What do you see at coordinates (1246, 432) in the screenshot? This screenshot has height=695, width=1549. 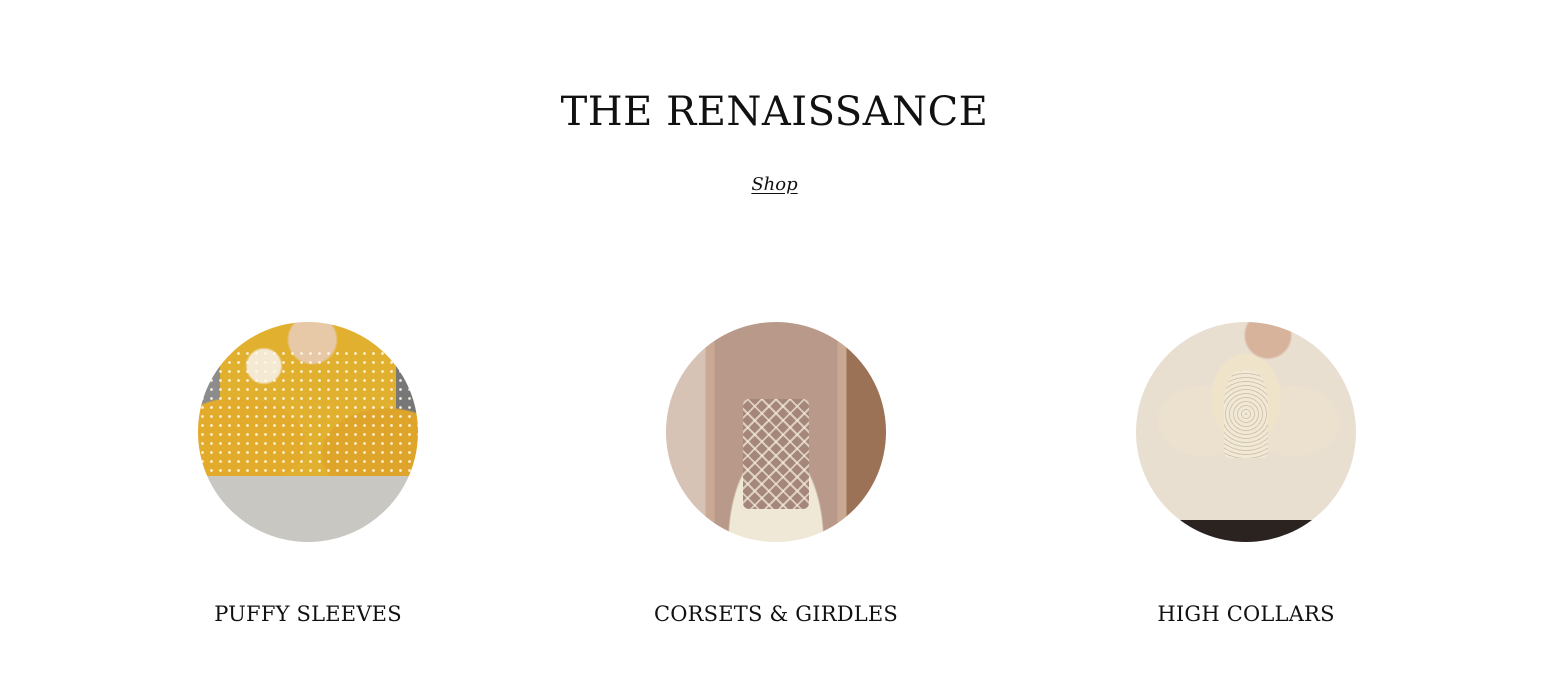 I see `high-collars-image` at bounding box center [1246, 432].